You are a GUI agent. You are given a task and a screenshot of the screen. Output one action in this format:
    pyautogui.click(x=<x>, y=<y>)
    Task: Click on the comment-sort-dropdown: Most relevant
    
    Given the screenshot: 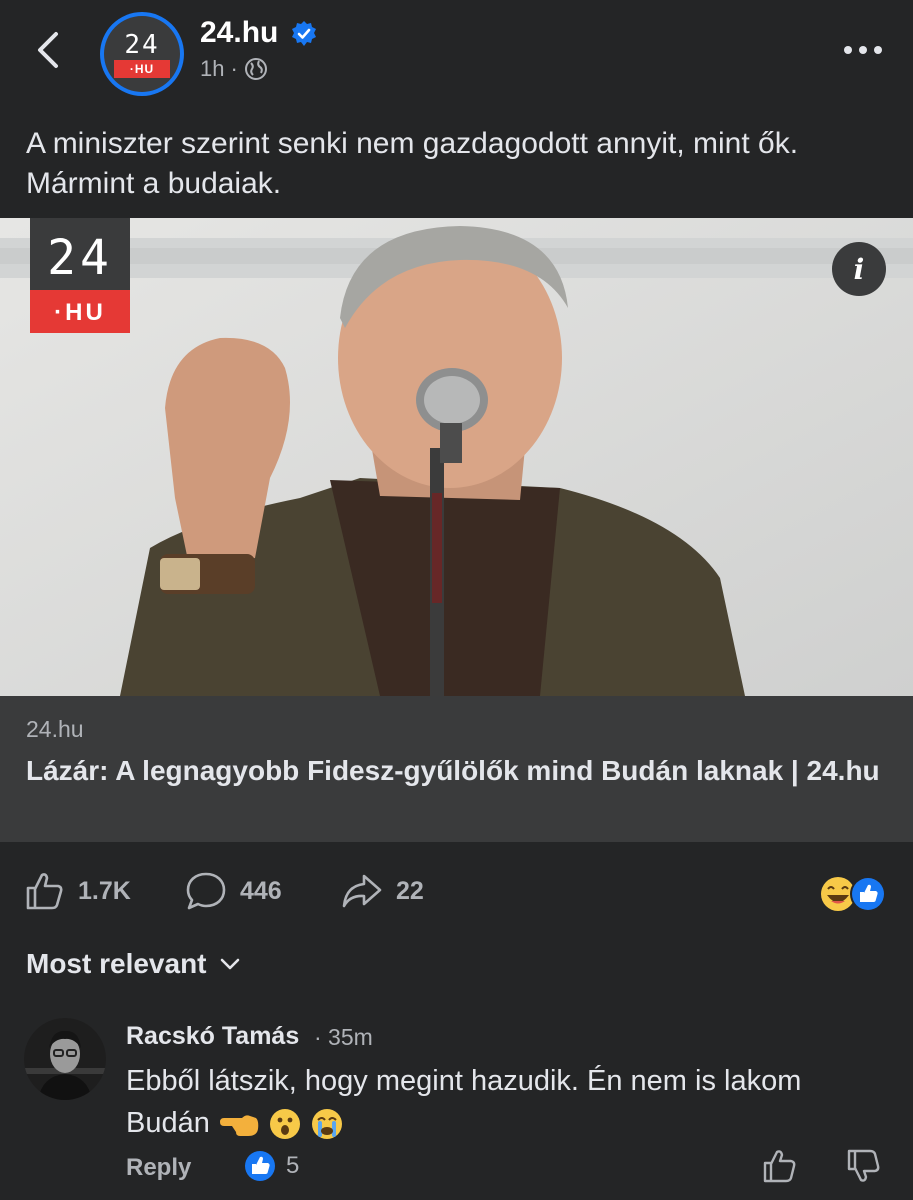 What is the action you would take?
    pyautogui.click(x=133, y=964)
    